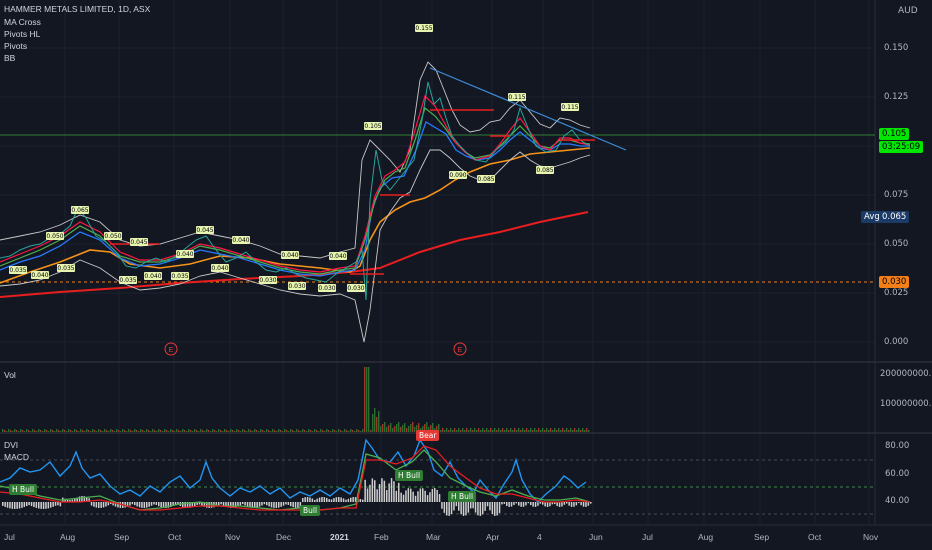 This screenshot has width=932, height=550. Describe the element at coordinates (22, 34) in the screenshot. I see `indicator-pivots-hl: Pivots HL` at that location.